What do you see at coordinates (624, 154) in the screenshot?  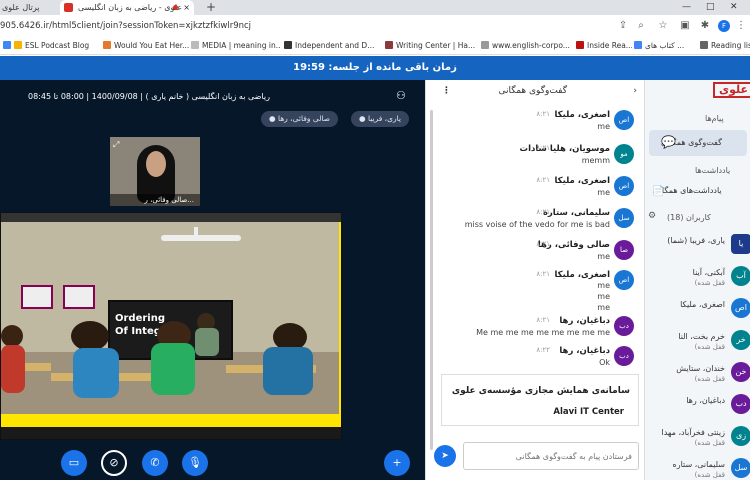 I see `avatar: مو` at bounding box center [624, 154].